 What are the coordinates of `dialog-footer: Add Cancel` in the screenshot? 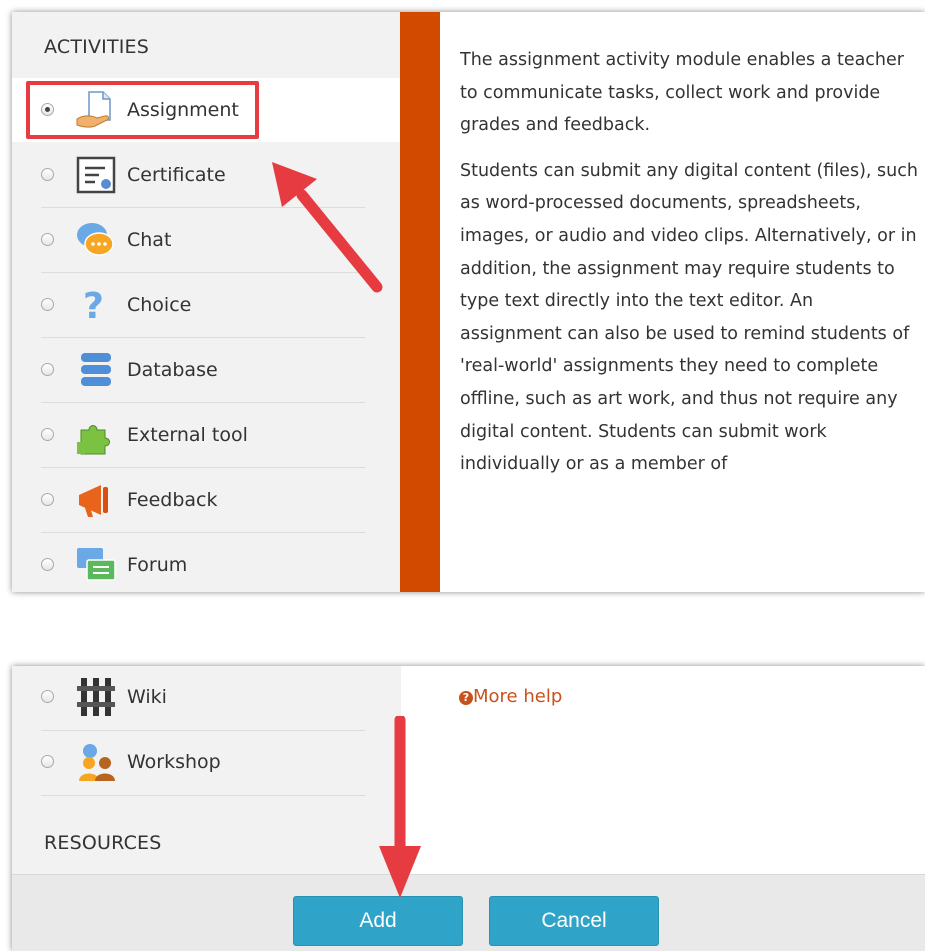 It's located at (468, 912).